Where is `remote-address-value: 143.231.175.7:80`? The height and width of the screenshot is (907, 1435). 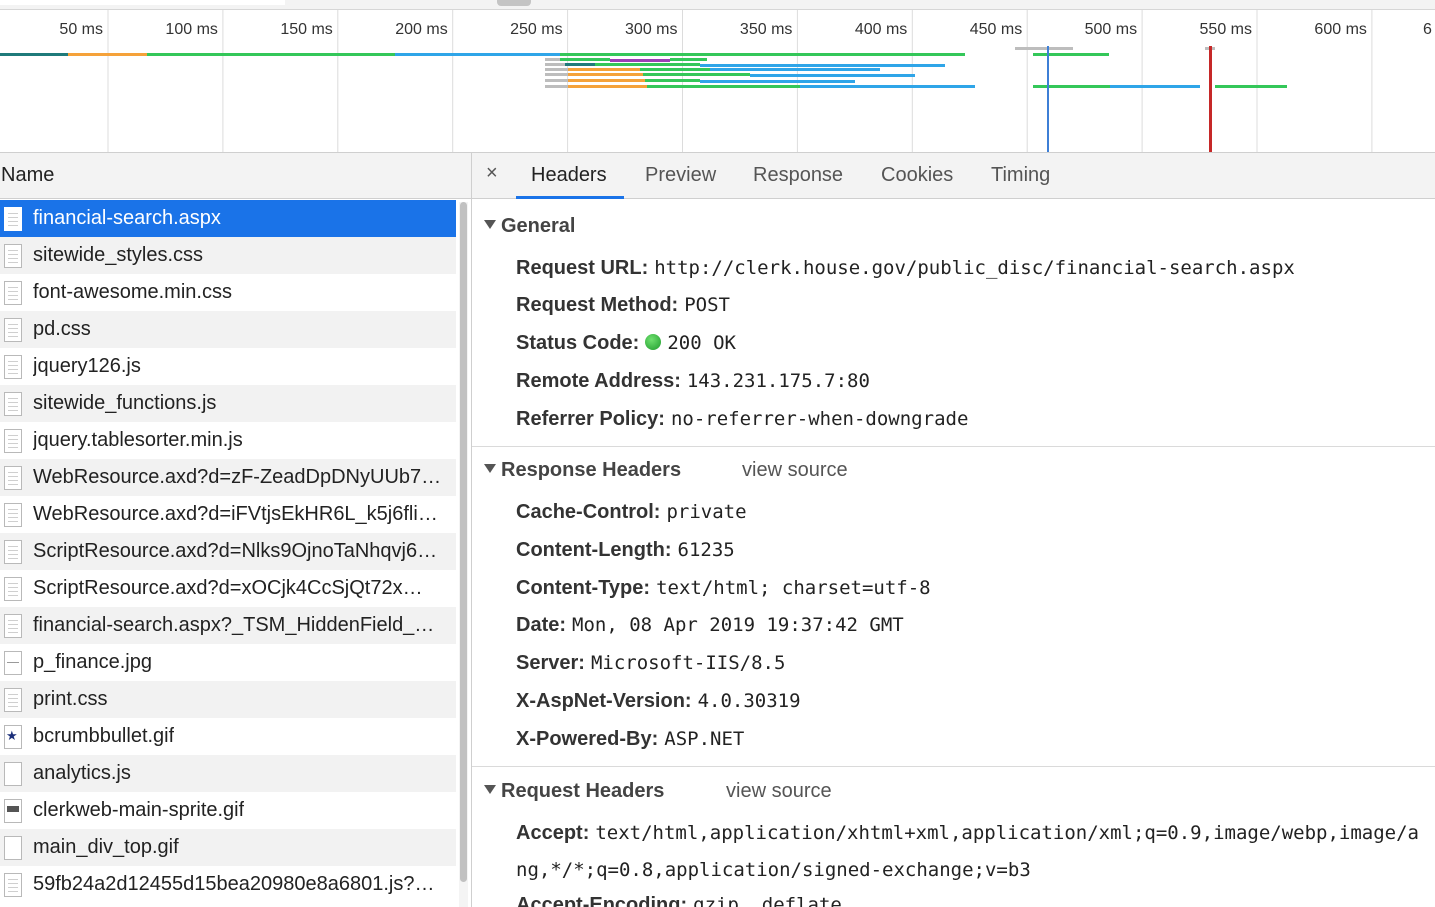
remote-address-value: 143.231.175.7:80 is located at coordinates (778, 381).